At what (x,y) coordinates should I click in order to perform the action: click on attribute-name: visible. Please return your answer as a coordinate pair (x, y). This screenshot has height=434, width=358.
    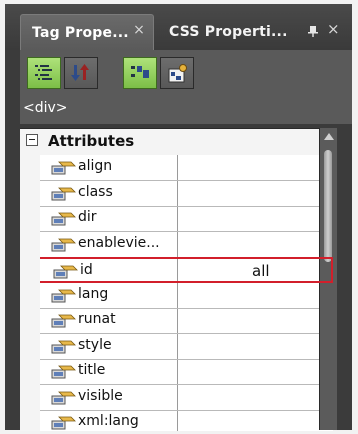
    Looking at the image, I should click on (100, 395).